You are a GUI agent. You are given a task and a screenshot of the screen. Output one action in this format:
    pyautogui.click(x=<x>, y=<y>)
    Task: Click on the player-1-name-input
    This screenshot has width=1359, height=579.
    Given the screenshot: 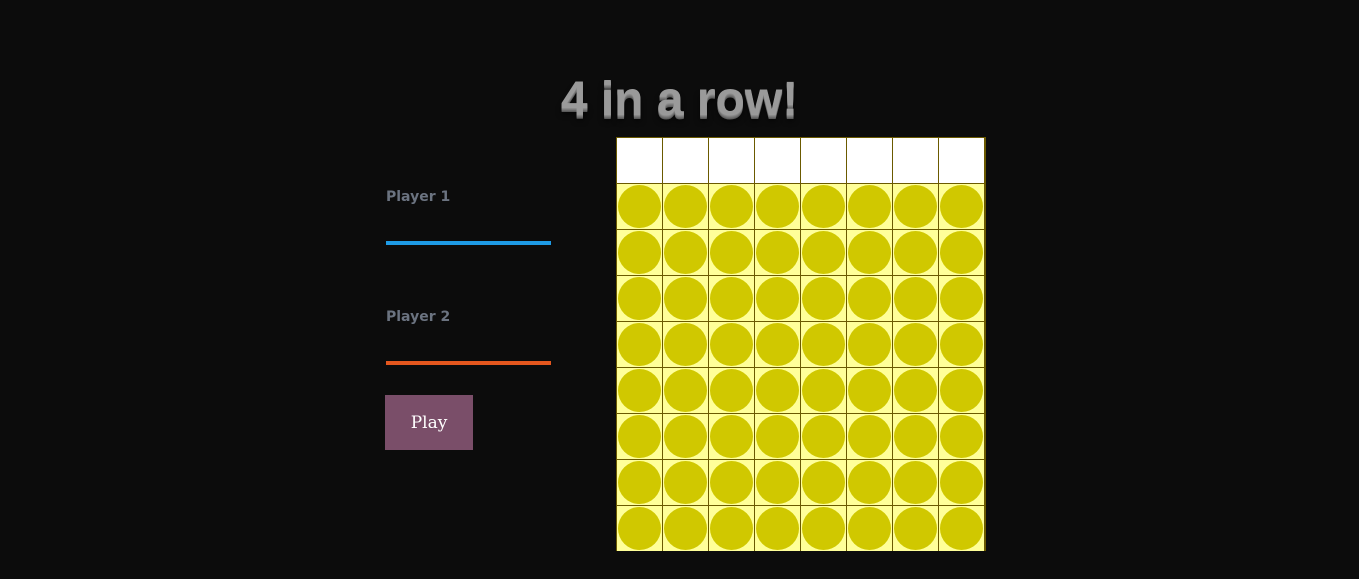 What is the action you would take?
    pyautogui.click(x=468, y=230)
    